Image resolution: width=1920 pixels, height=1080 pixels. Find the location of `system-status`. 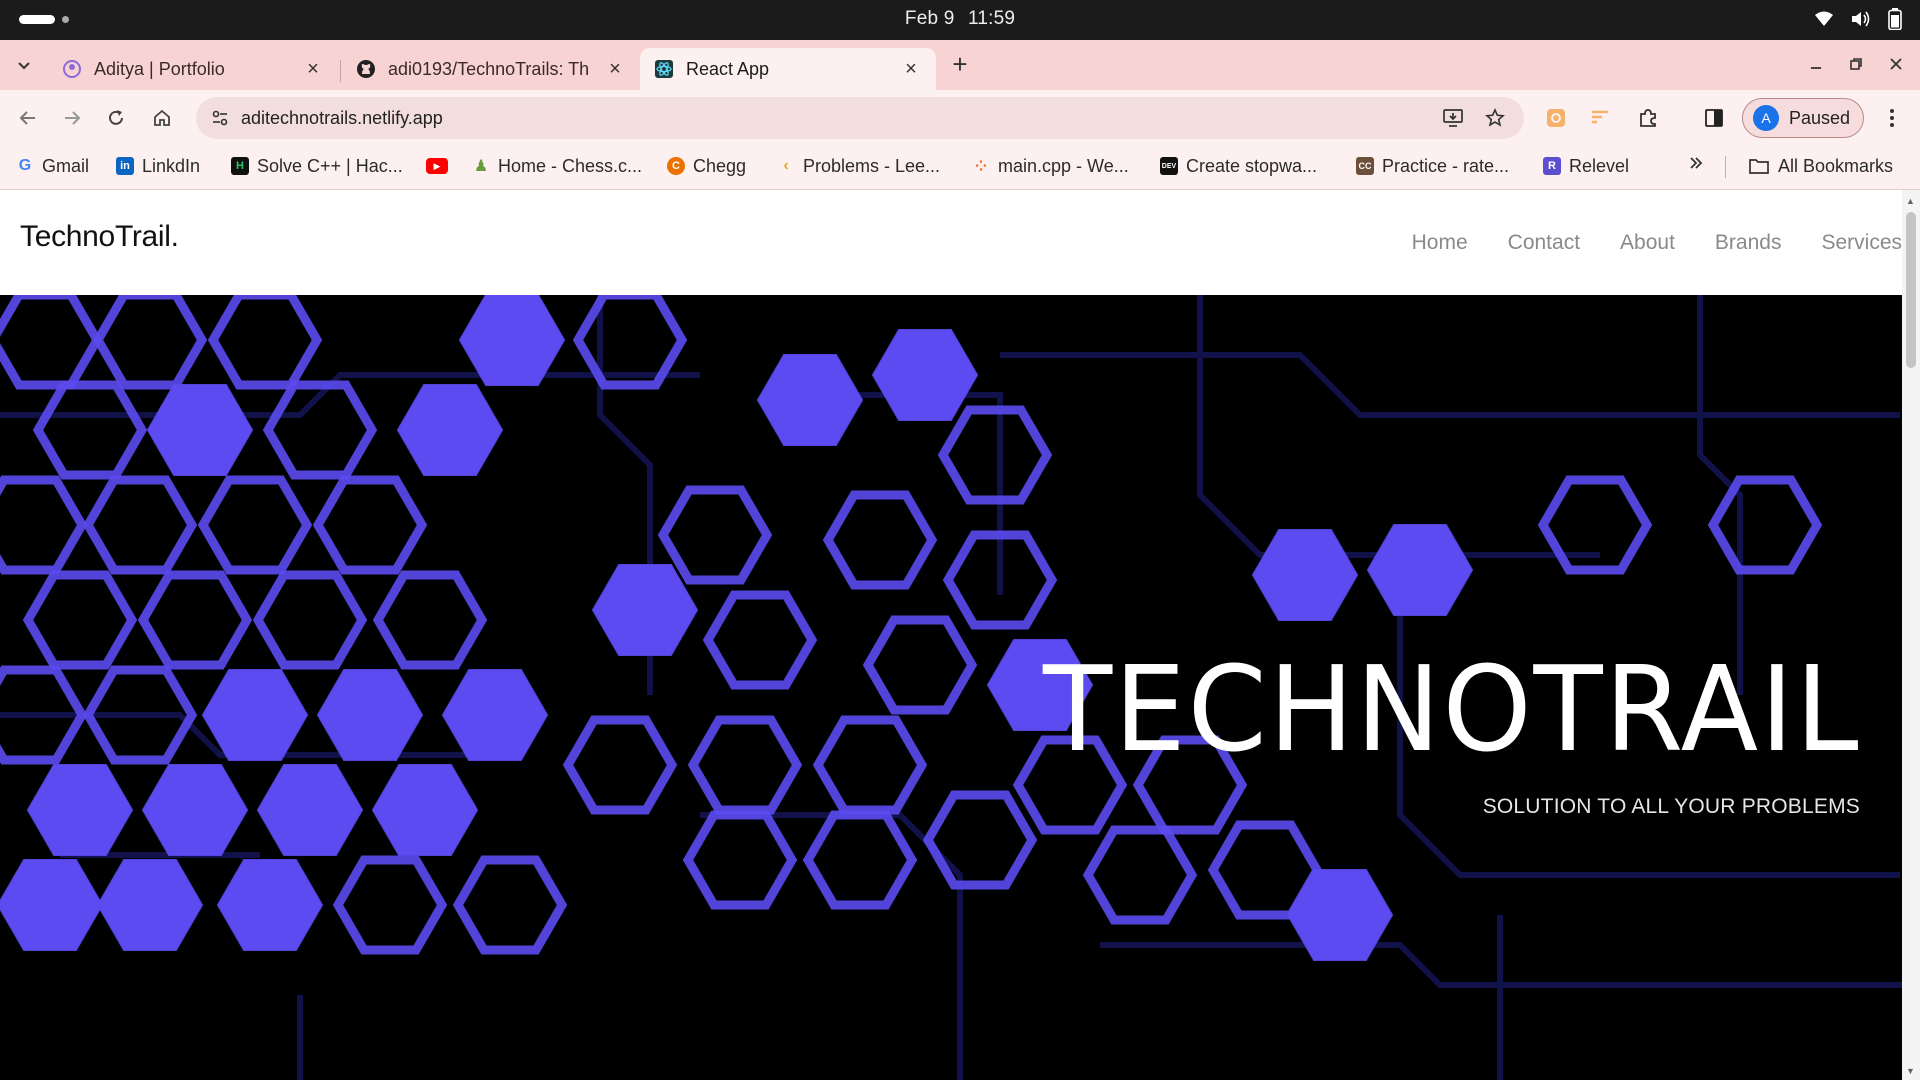

system-status is located at coordinates (1858, 19).